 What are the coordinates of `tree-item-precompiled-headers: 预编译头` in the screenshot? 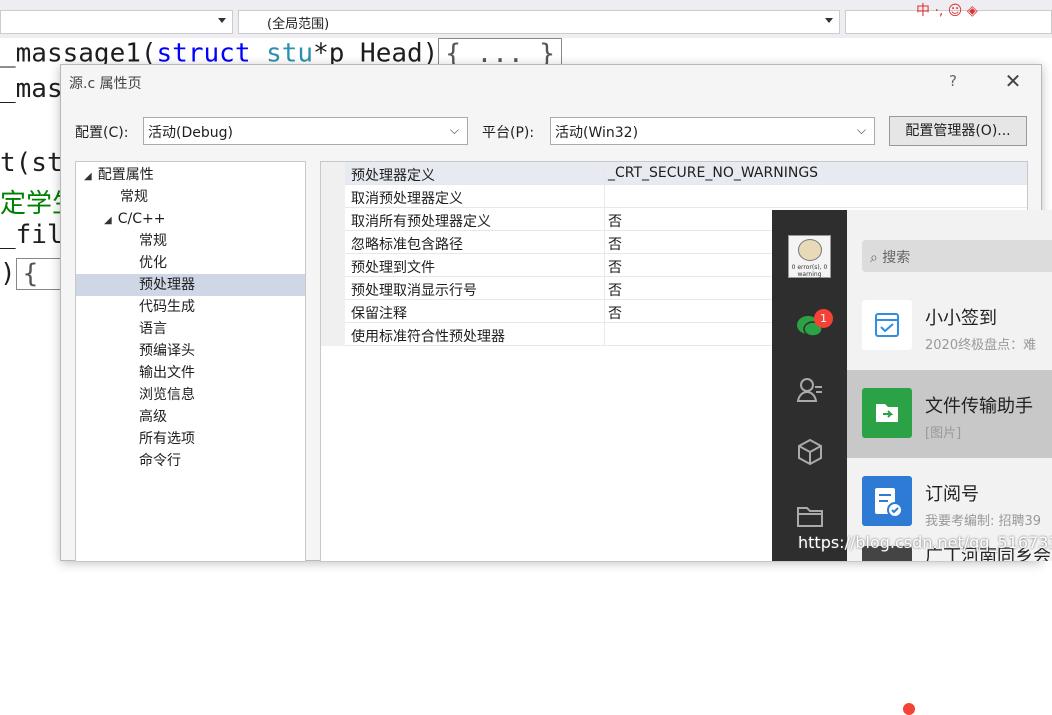 It's located at (167, 351).